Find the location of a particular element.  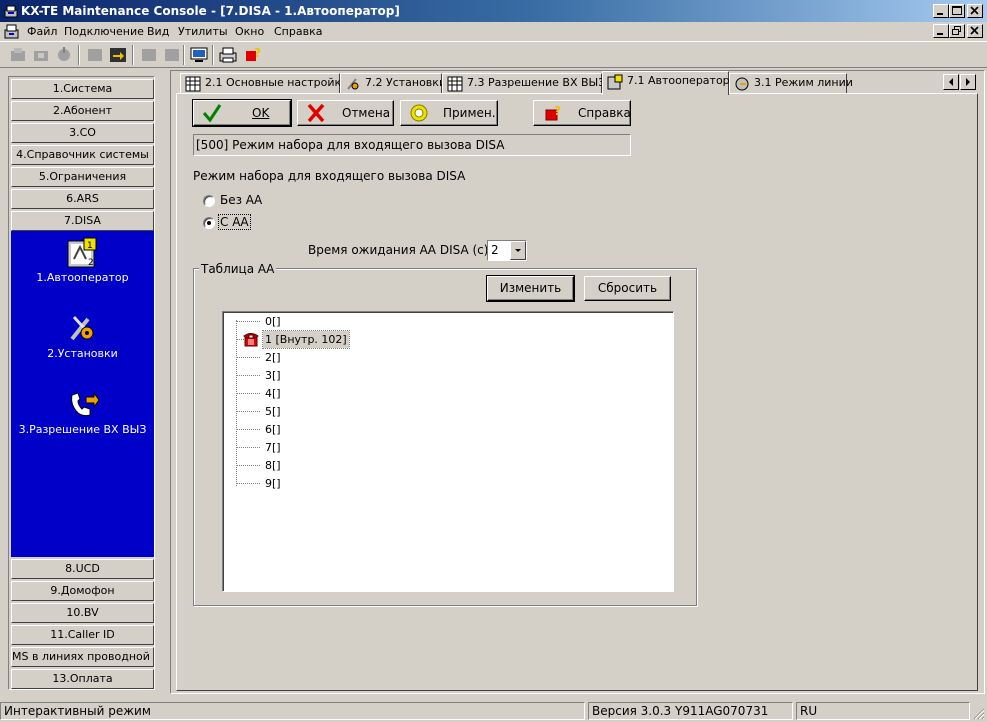

tab-settings: 7.2 Установки is located at coordinates (393, 83).